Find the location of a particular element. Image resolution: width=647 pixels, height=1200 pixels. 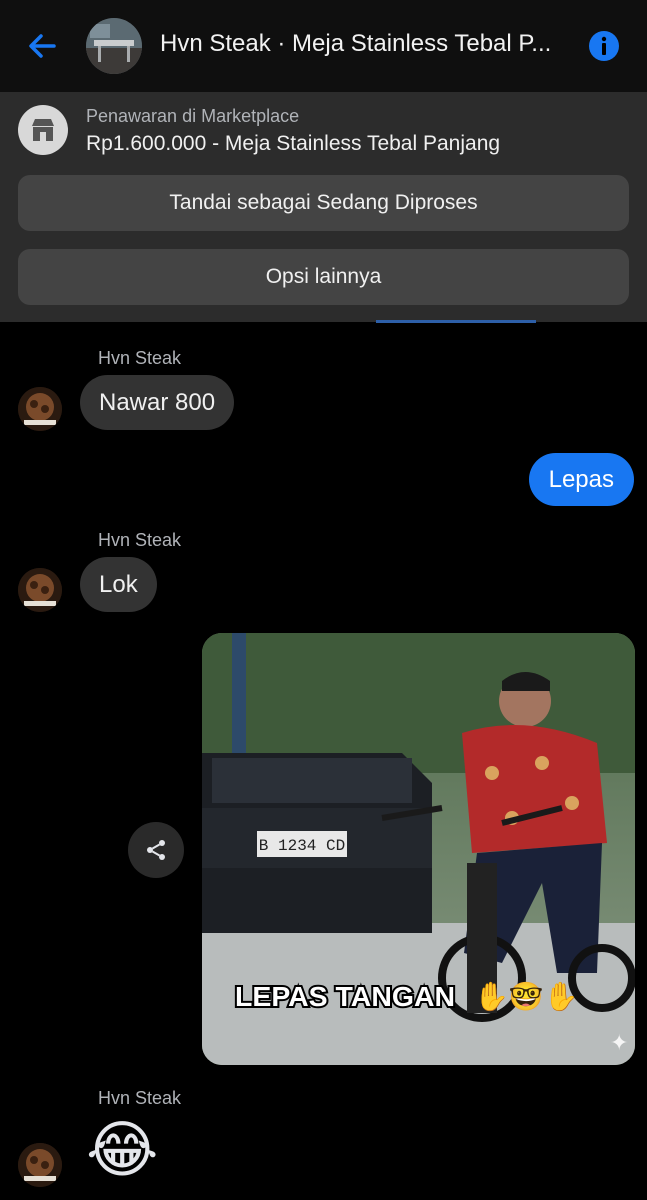

marketplace-subtitle: Penawaran di Marketplace is located at coordinates (193, 116).